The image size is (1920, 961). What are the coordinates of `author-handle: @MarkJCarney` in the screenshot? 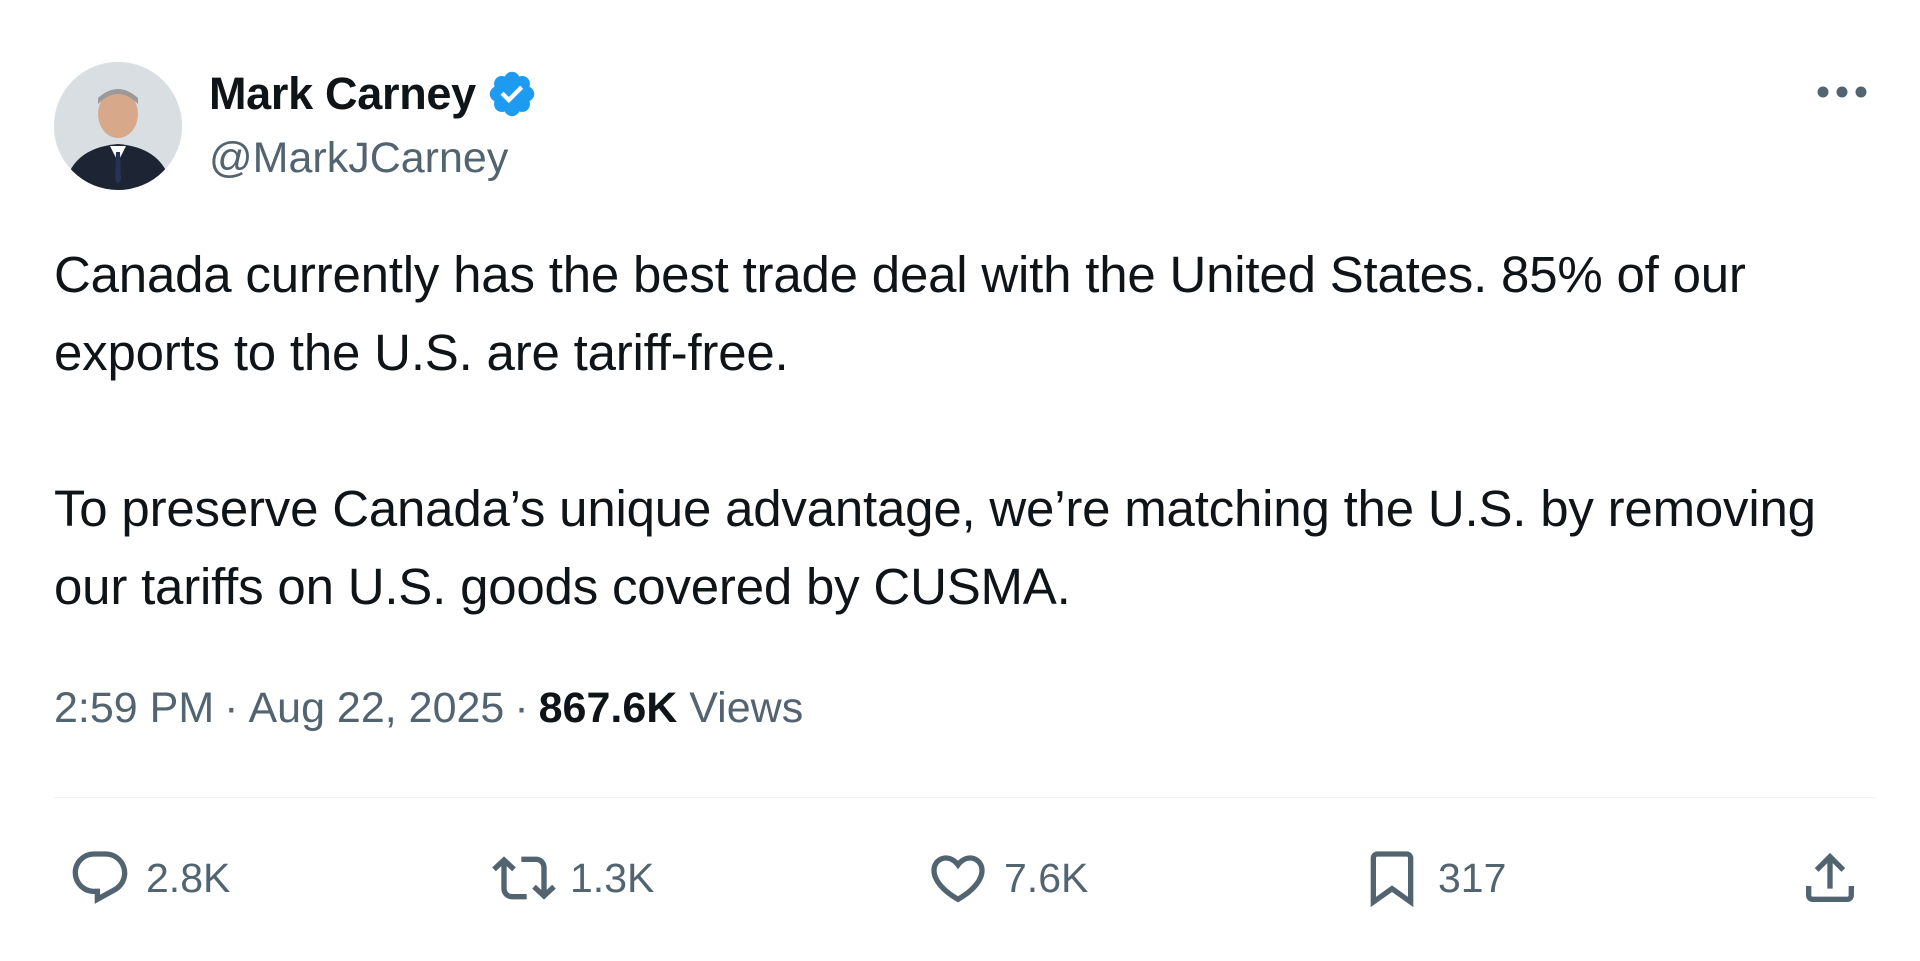 It's located at (358, 158).